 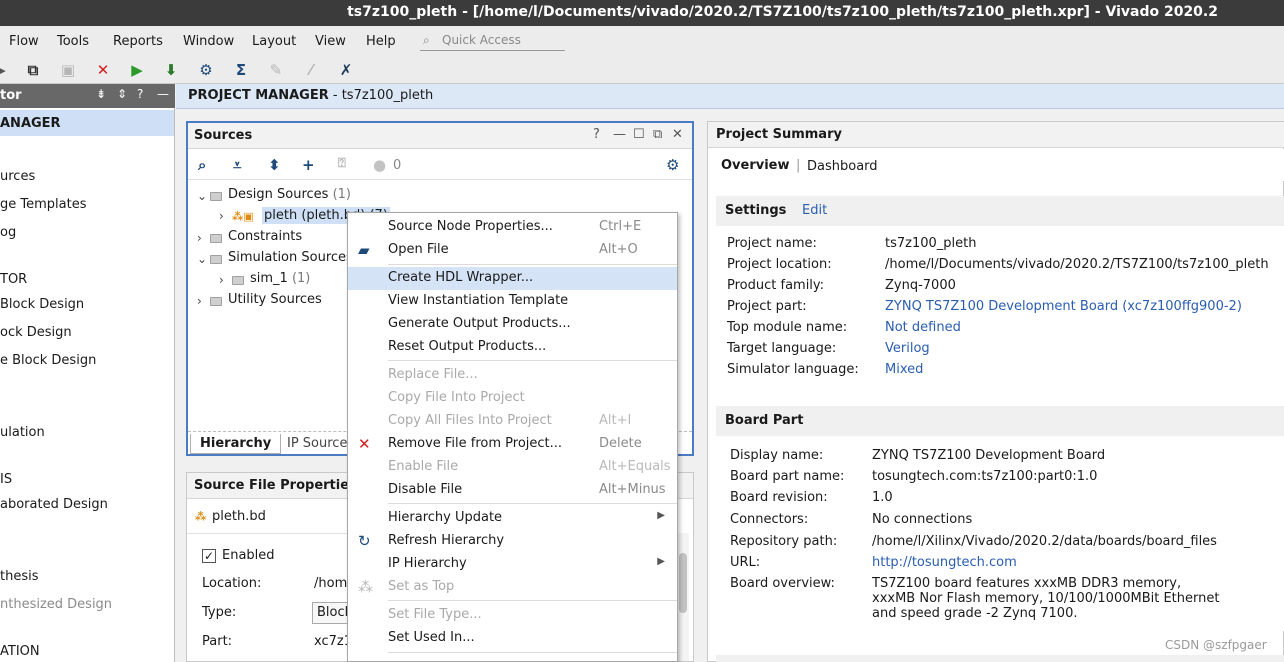 I want to click on flow-item-synthesized-design: nthesized Design, so click(x=56, y=604).